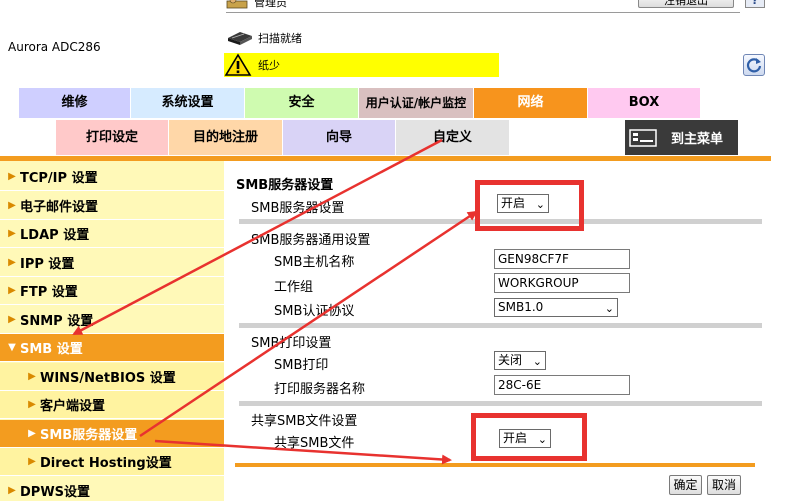 Image resolution: width=786 pixels, height=501 pixels. Describe the element at coordinates (112, 291) in the screenshot. I see `sidebar-item-ftp: ▶ FTP 设置` at that location.